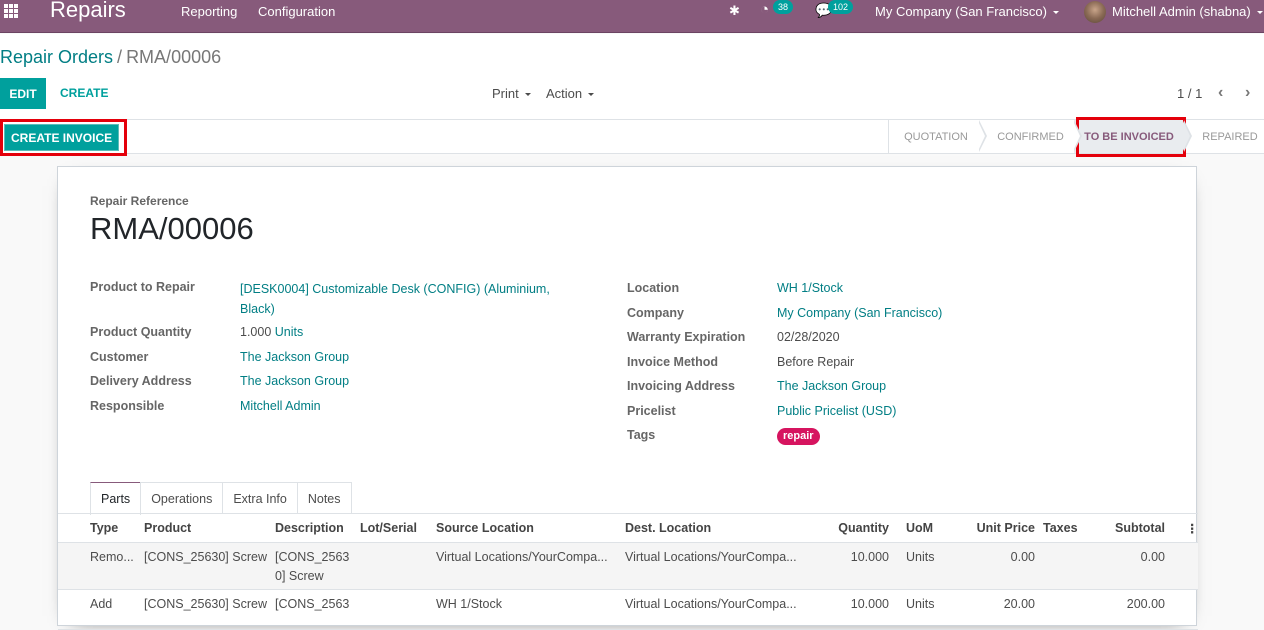 This screenshot has height=630, width=1264. What do you see at coordinates (324, 498) in the screenshot?
I see `tab-notes: Notes` at bounding box center [324, 498].